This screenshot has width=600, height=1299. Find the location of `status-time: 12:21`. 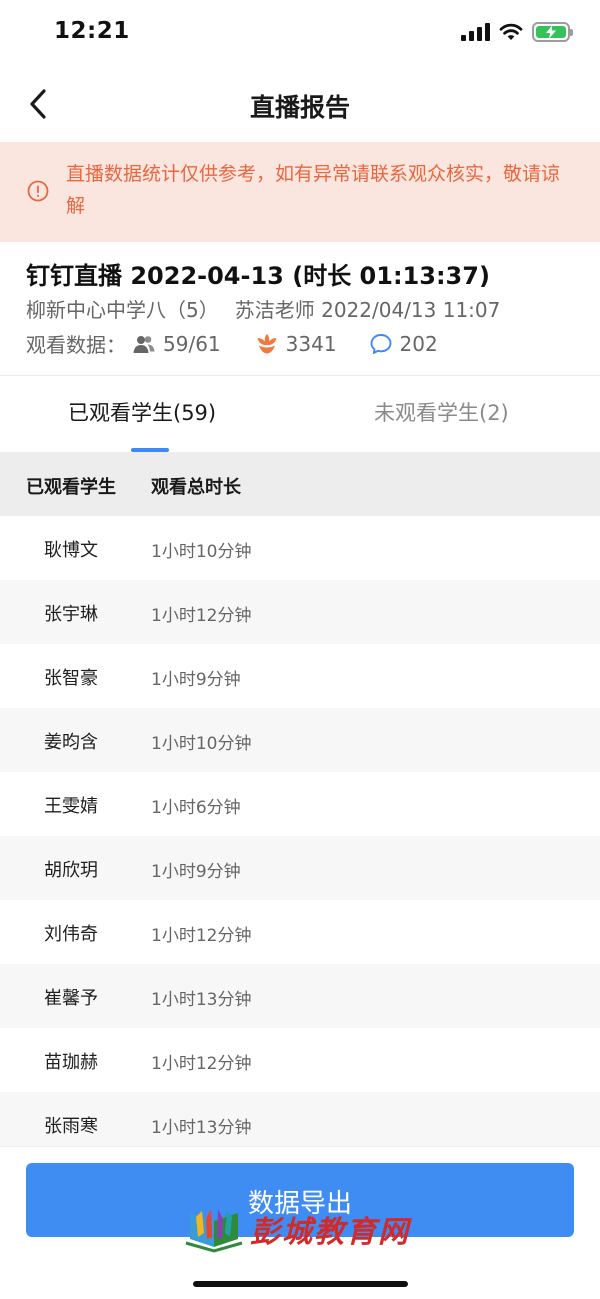

status-time: 12:21 is located at coordinates (92, 31).